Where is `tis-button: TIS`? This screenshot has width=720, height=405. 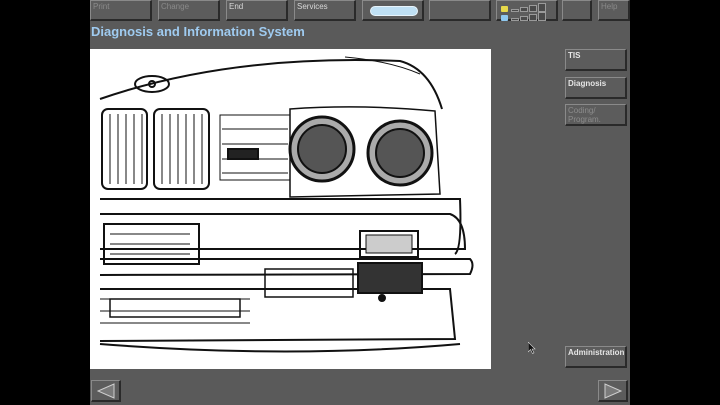
tis-button: TIS is located at coordinates (596, 60).